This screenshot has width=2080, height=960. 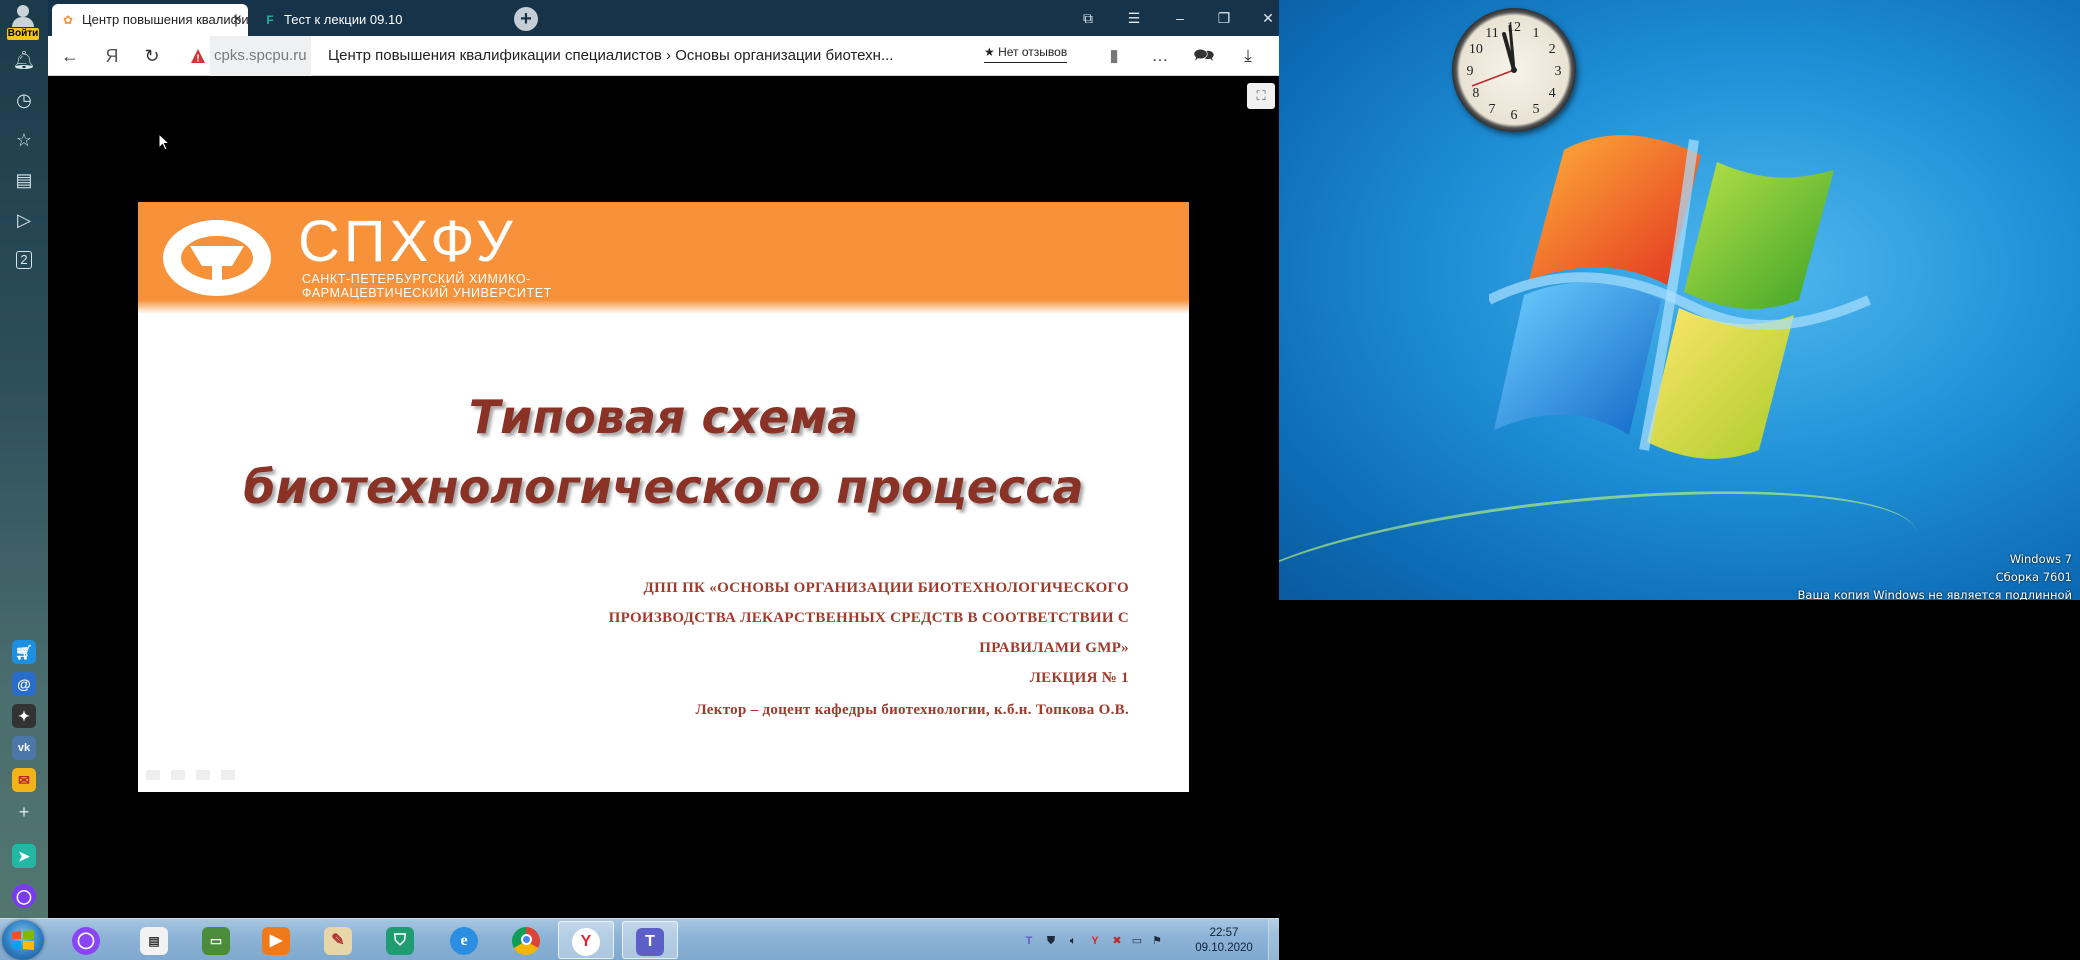 I want to click on video-play-icon: ▷, so click(x=24, y=220).